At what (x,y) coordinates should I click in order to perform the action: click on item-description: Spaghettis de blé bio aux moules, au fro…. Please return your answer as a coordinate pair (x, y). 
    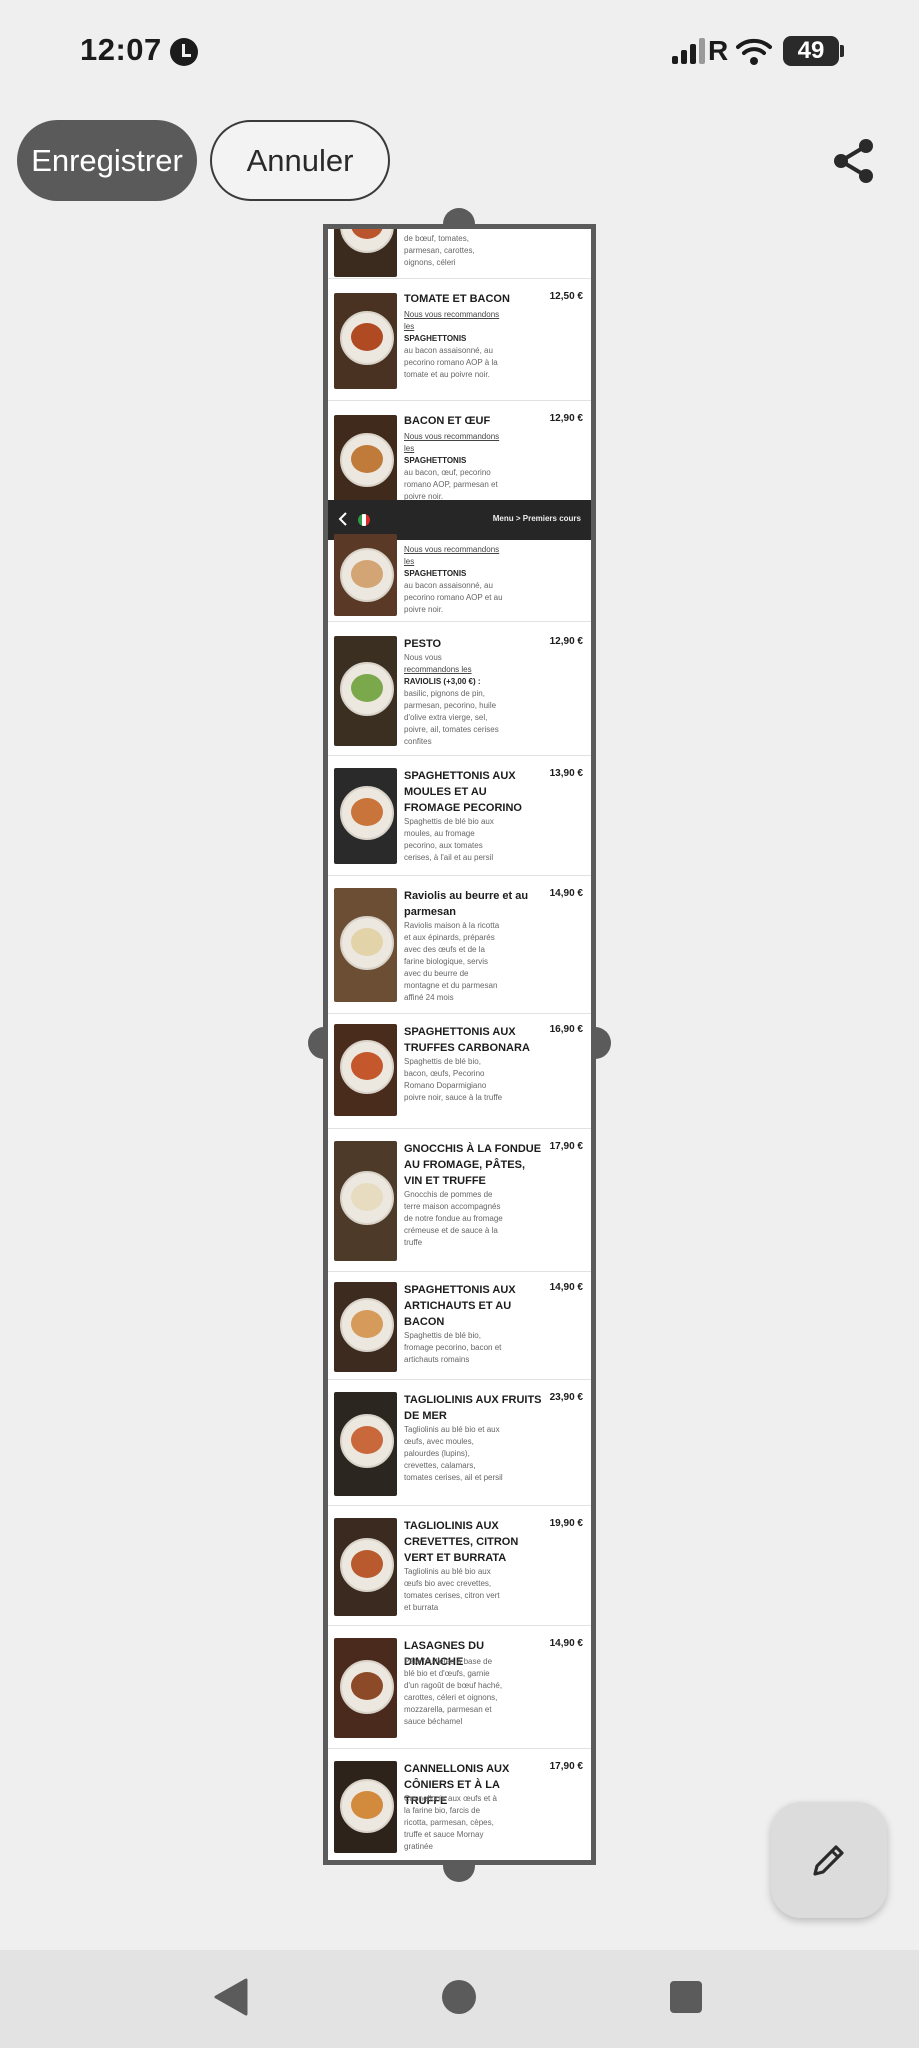
    Looking at the image, I should click on (449, 839).